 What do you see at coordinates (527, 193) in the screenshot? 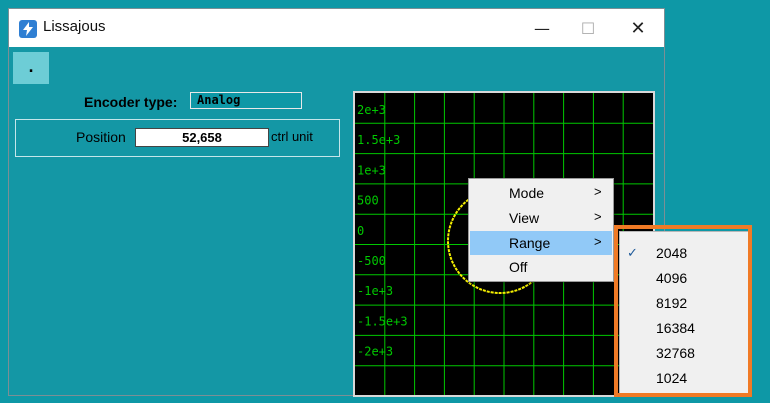
I see `menu-item-label: Mode` at bounding box center [527, 193].